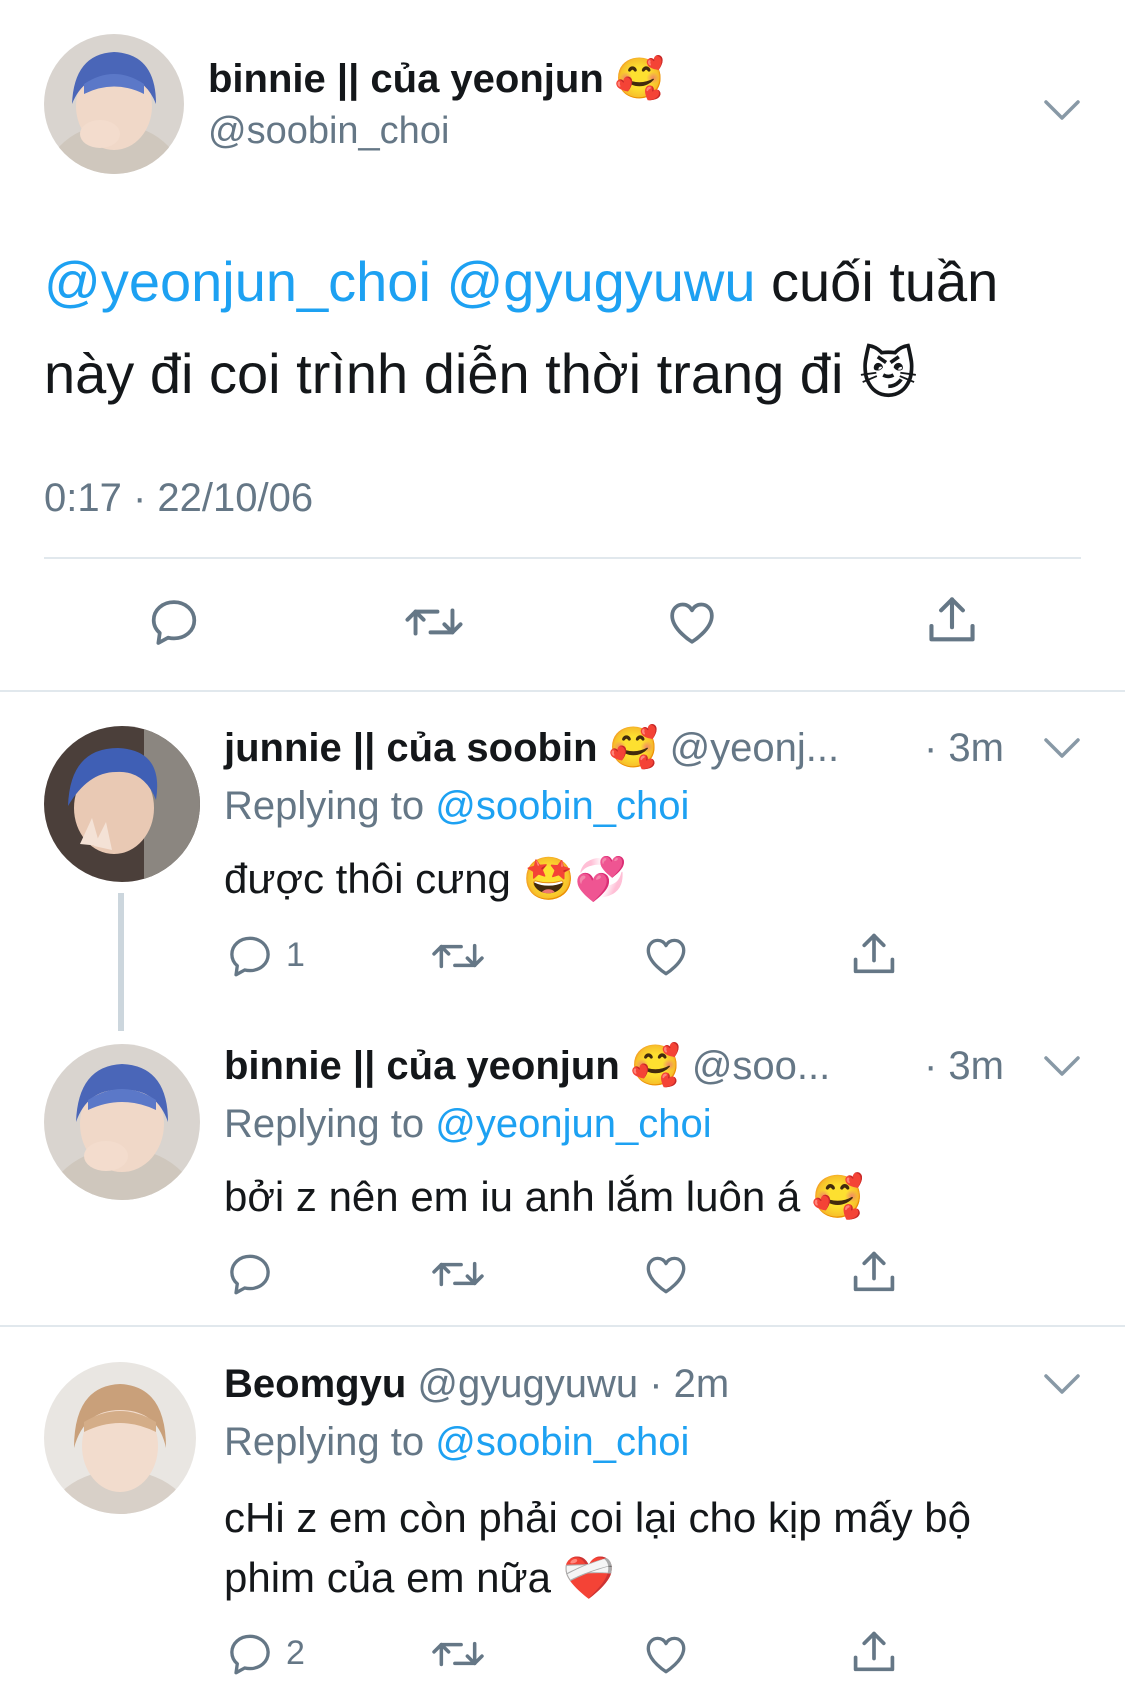  Describe the element at coordinates (328, 131) in the screenshot. I see `handle: @soobin_choi` at that location.